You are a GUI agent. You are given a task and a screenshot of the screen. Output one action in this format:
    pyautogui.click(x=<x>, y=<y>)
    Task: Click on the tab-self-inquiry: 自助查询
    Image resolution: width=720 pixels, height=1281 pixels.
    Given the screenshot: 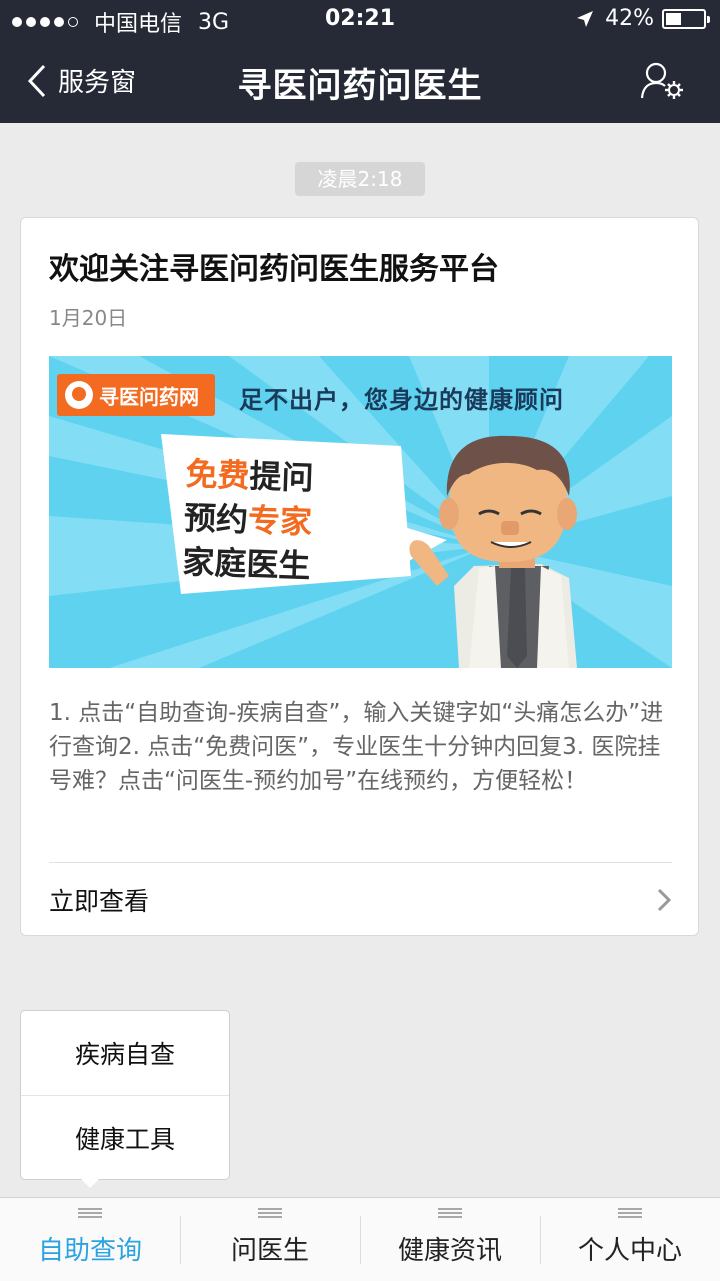 What is the action you would take?
    pyautogui.click(x=90, y=1239)
    